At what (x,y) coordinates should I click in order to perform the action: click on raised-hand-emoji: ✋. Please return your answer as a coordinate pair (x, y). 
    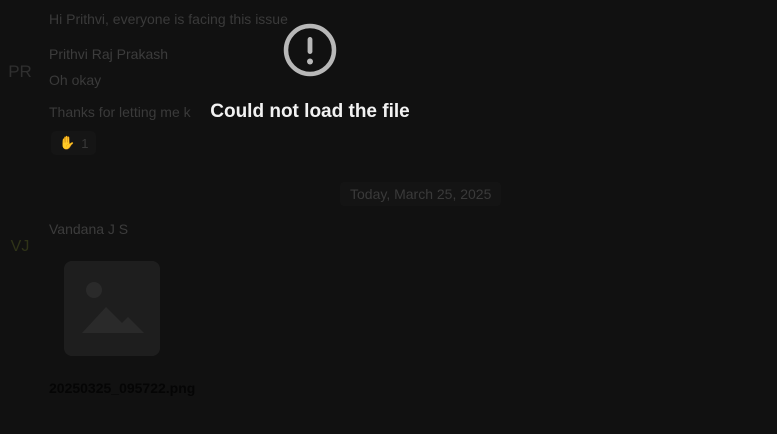
    Looking at the image, I should click on (67, 142).